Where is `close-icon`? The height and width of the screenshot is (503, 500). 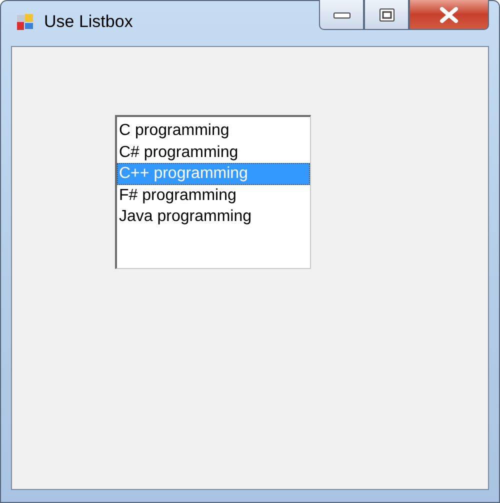 close-icon is located at coordinates (449, 14).